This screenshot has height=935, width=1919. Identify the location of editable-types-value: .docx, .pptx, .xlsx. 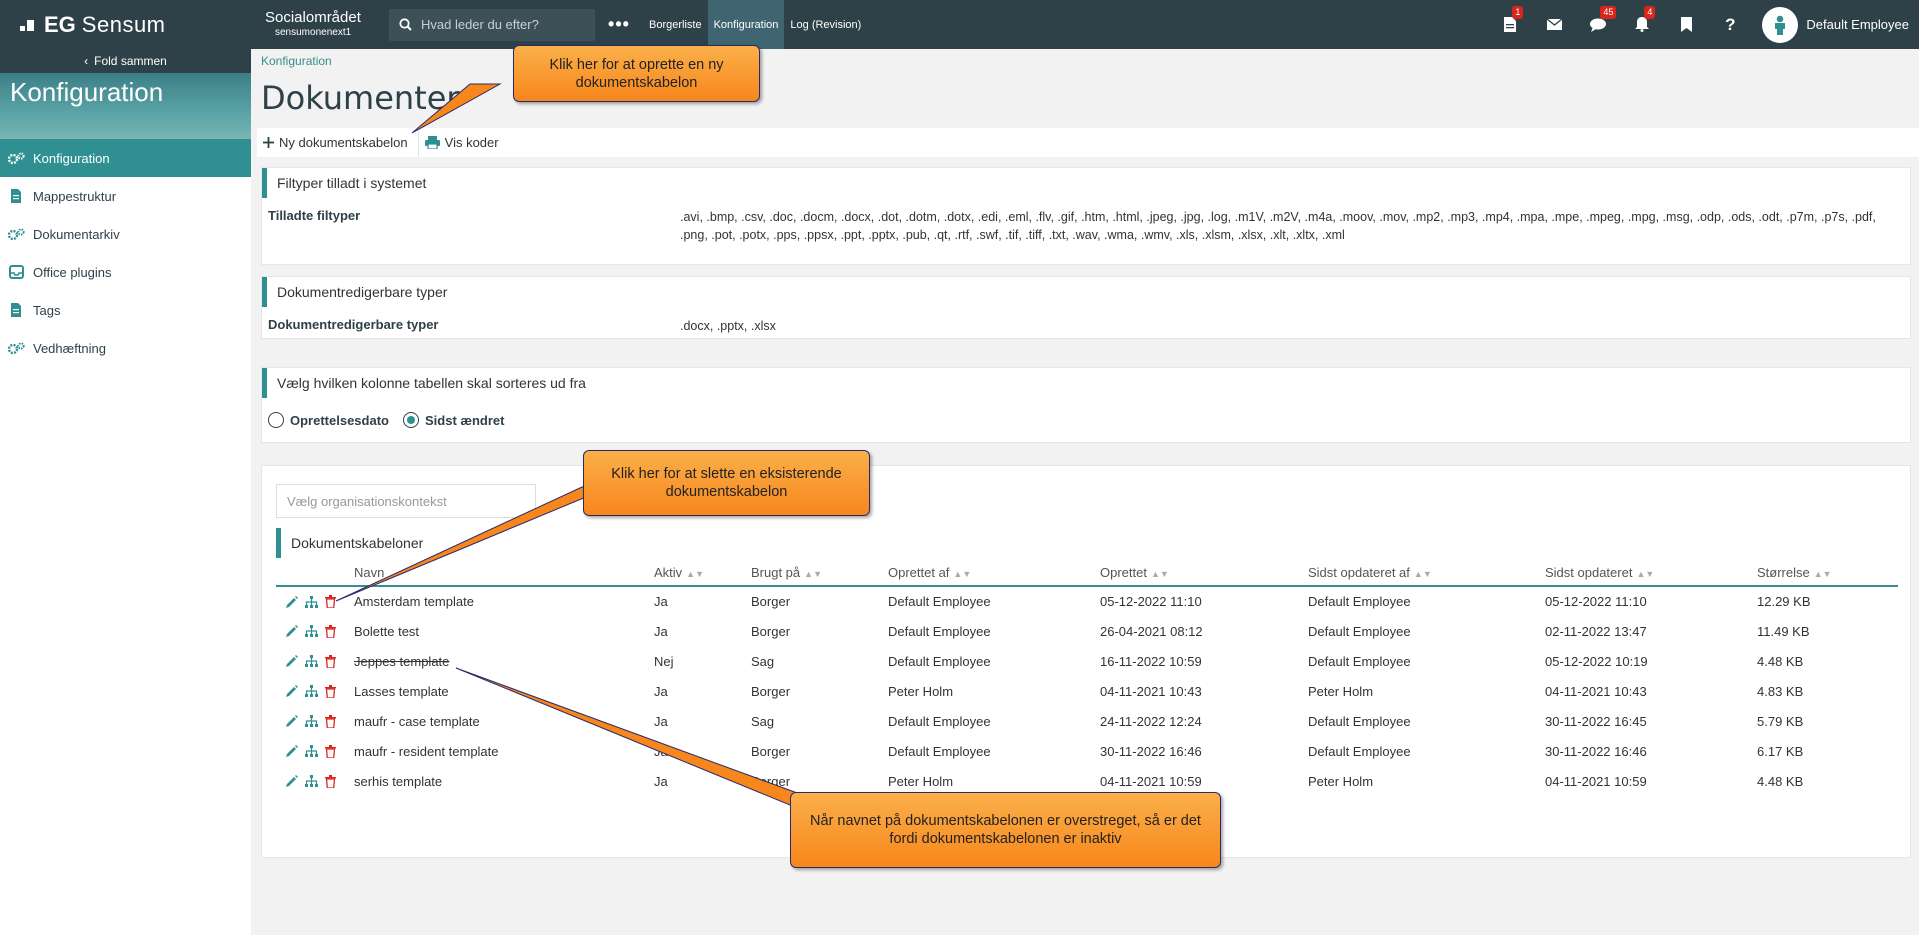
(728, 326).